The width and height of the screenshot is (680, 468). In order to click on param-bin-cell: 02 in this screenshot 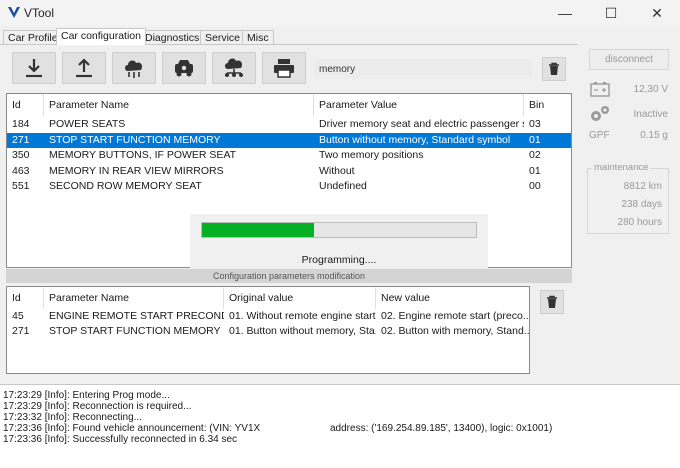, I will do `click(535, 155)`.